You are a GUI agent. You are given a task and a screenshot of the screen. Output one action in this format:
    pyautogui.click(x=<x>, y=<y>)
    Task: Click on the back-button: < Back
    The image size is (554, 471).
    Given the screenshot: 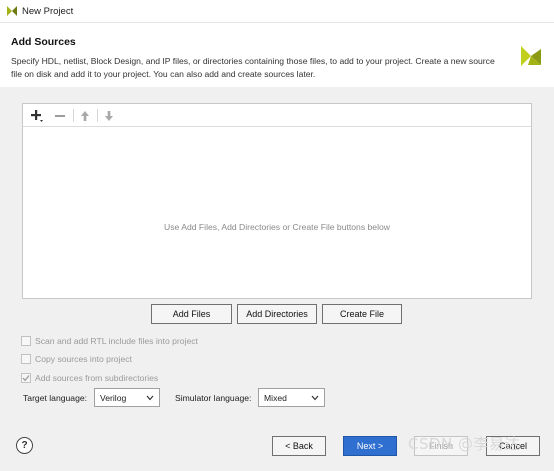 What is the action you would take?
    pyautogui.click(x=299, y=446)
    